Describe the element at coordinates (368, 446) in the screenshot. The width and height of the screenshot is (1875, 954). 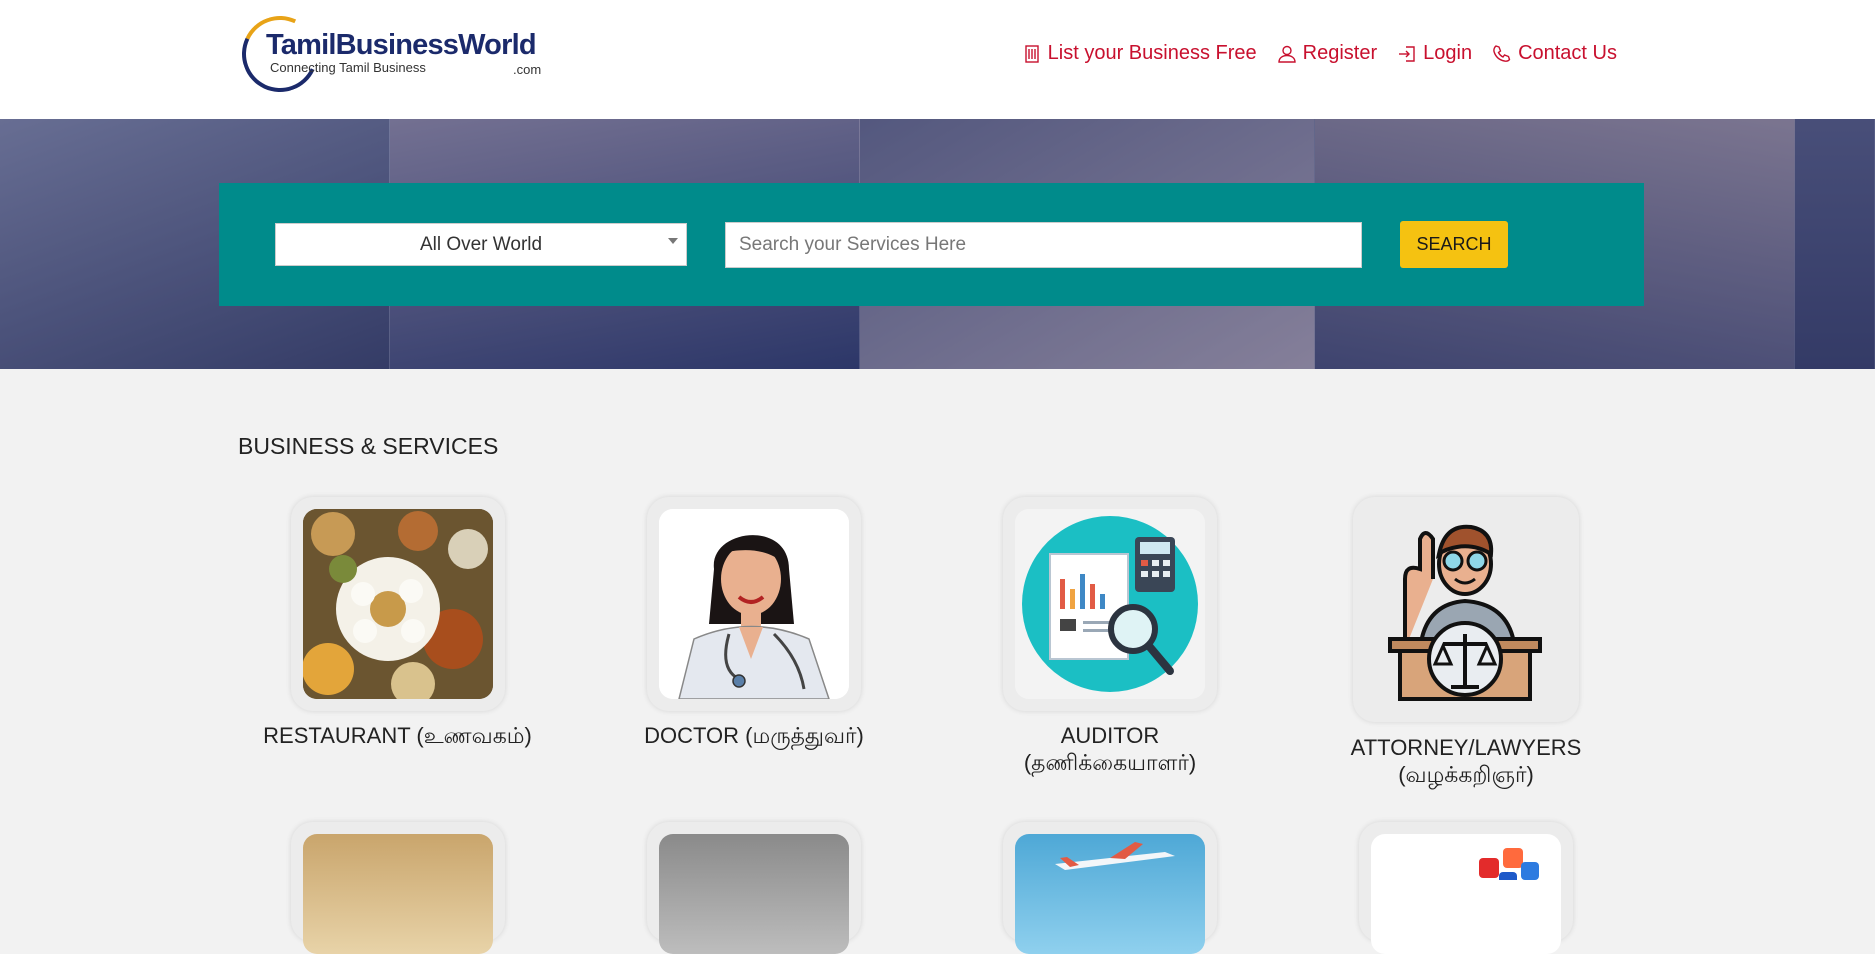
I see `section-title: BUSINESS & SERVICES` at that location.